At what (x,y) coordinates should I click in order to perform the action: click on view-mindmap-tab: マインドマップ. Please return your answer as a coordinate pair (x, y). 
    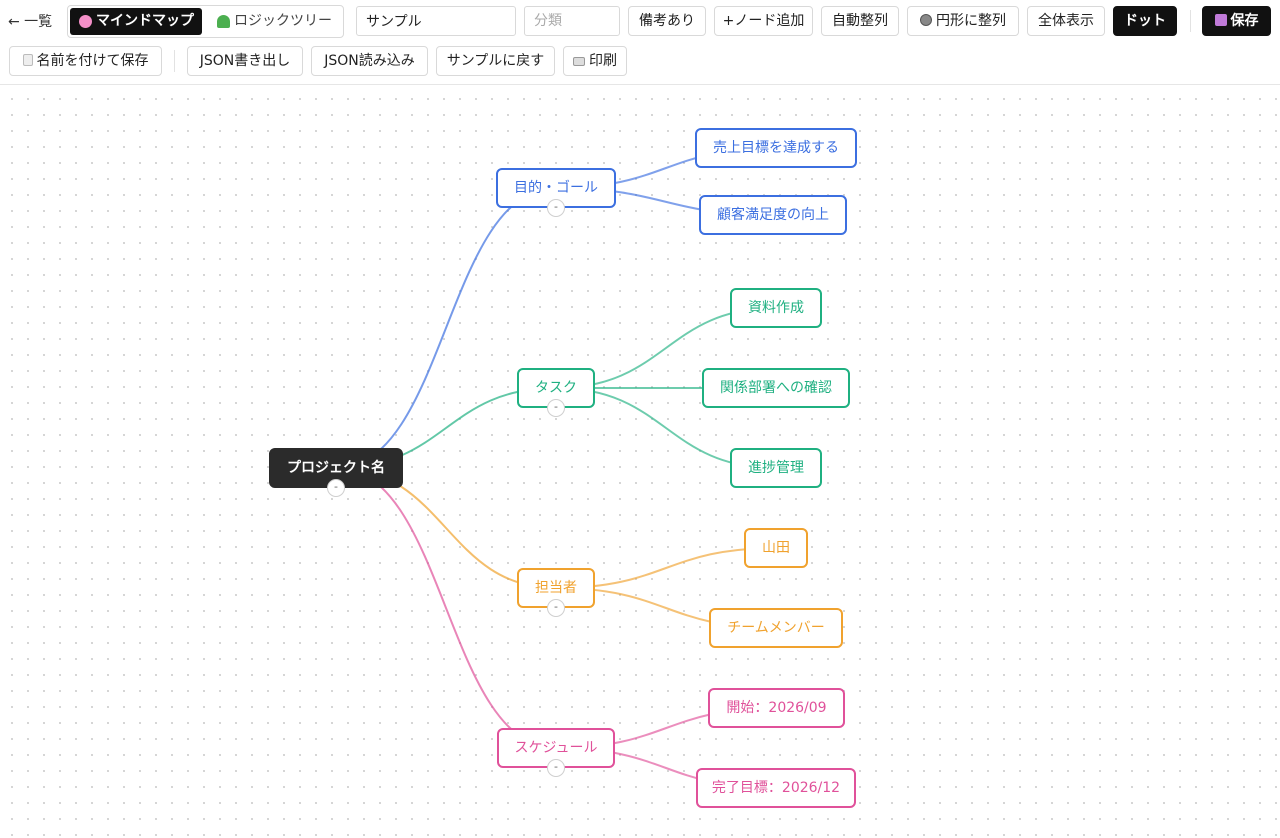
    Looking at the image, I should click on (136, 21).